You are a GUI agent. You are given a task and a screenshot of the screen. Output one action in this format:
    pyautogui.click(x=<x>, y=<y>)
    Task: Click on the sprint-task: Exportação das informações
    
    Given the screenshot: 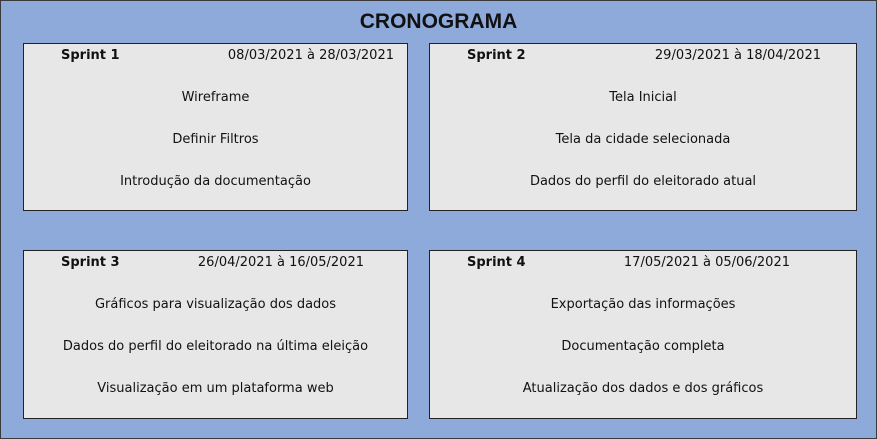 What is the action you would take?
    pyautogui.click(x=643, y=304)
    